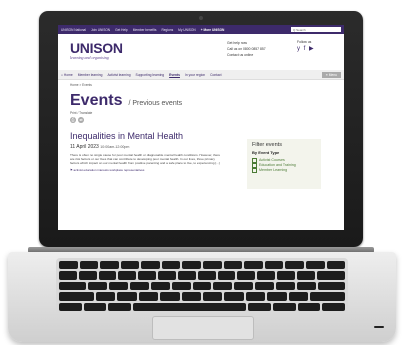  Describe the element at coordinates (73, 30) in the screenshot. I see `topbar-link-national: UNISON National` at that location.